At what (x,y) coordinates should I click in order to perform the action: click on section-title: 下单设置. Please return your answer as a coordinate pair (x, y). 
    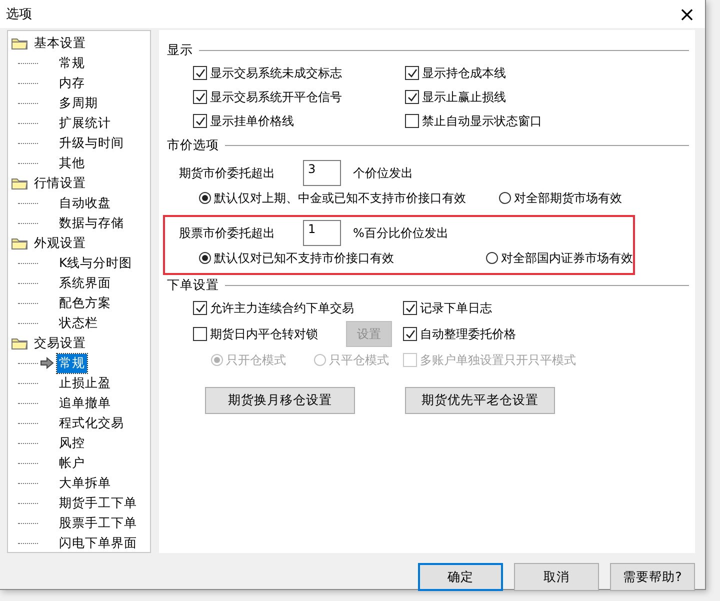
    Looking at the image, I should click on (193, 285).